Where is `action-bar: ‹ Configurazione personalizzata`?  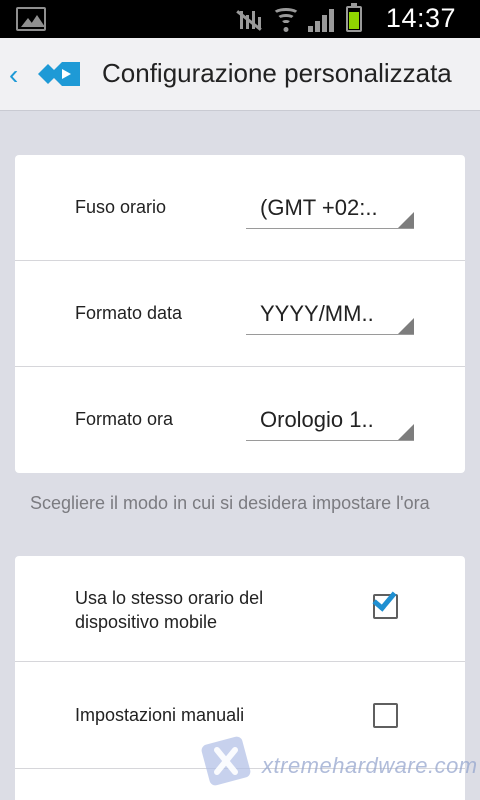 action-bar: ‹ Configurazione personalizzata is located at coordinates (240, 74).